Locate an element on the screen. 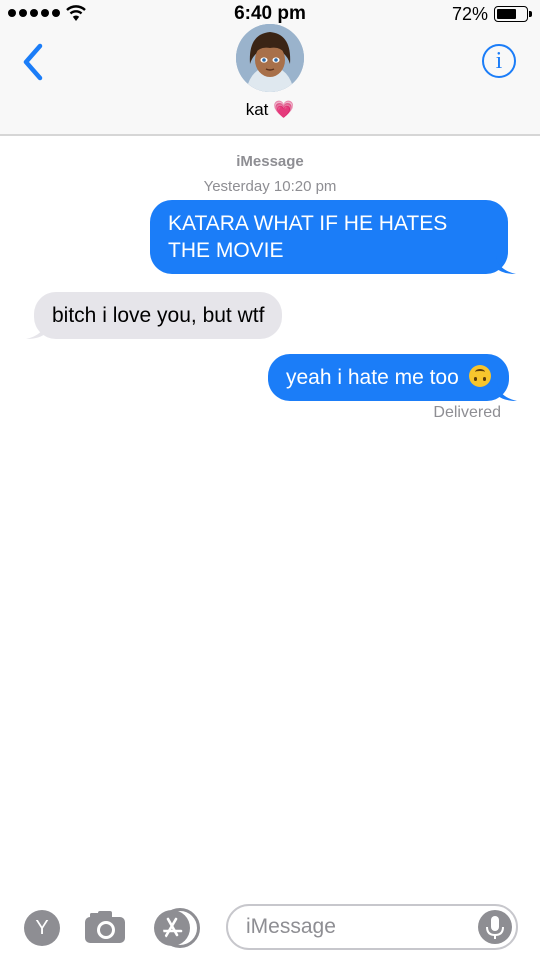 The height and width of the screenshot is (960, 540). microphone-button is located at coordinates (495, 927).